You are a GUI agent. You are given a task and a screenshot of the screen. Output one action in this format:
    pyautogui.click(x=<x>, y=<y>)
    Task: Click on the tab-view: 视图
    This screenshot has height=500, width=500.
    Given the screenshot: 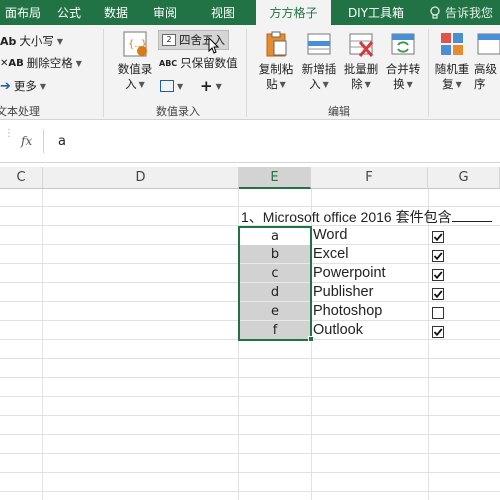 What is the action you would take?
    pyautogui.click(x=223, y=12)
    